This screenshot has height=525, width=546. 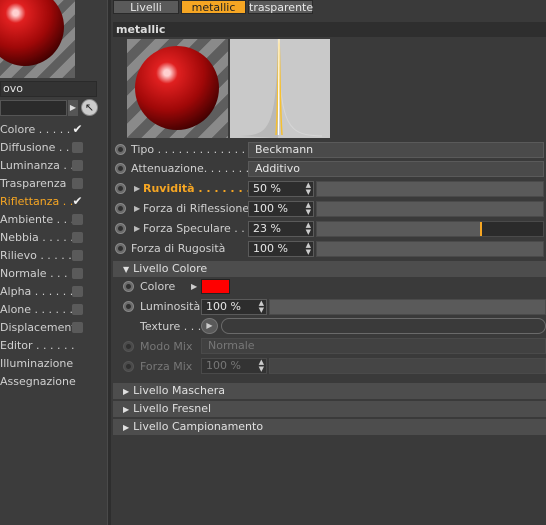 What do you see at coordinates (407, 307) in the screenshot?
I see `luminosita-slider` at bounding box center [407, 307].